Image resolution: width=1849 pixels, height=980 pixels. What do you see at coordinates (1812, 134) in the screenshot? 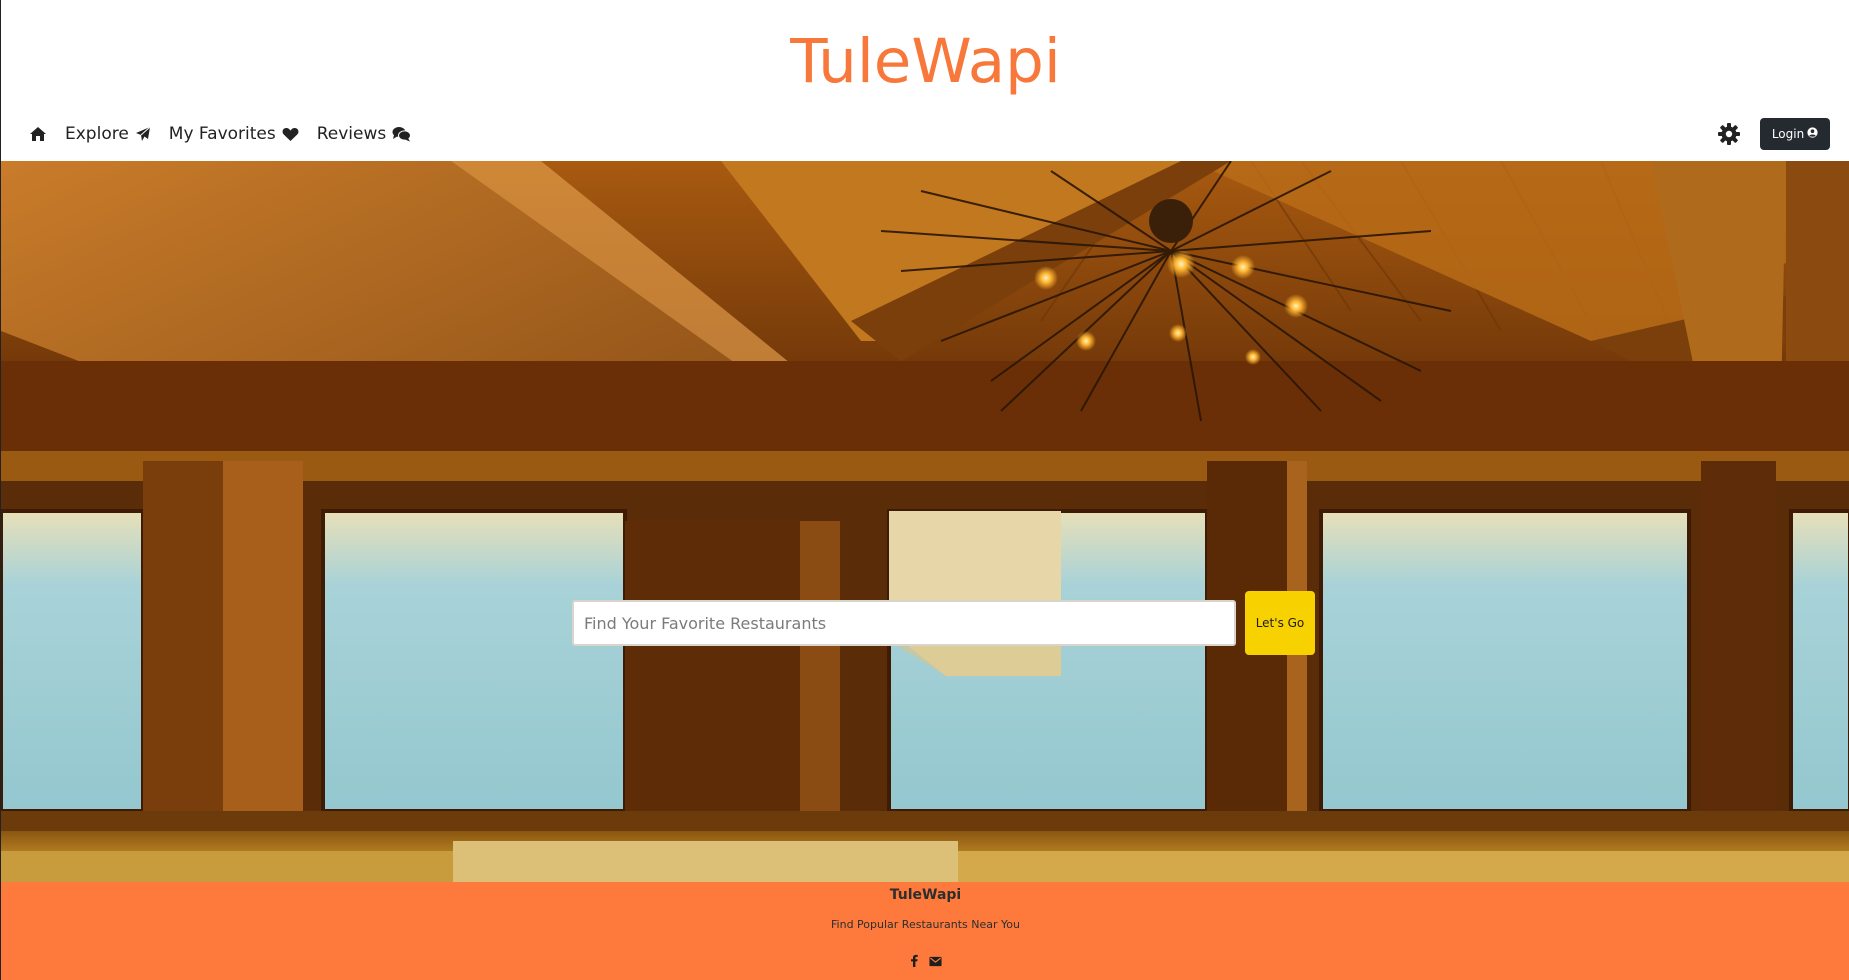
I see `user-circle-icon` at bounding box center [1812, 134].